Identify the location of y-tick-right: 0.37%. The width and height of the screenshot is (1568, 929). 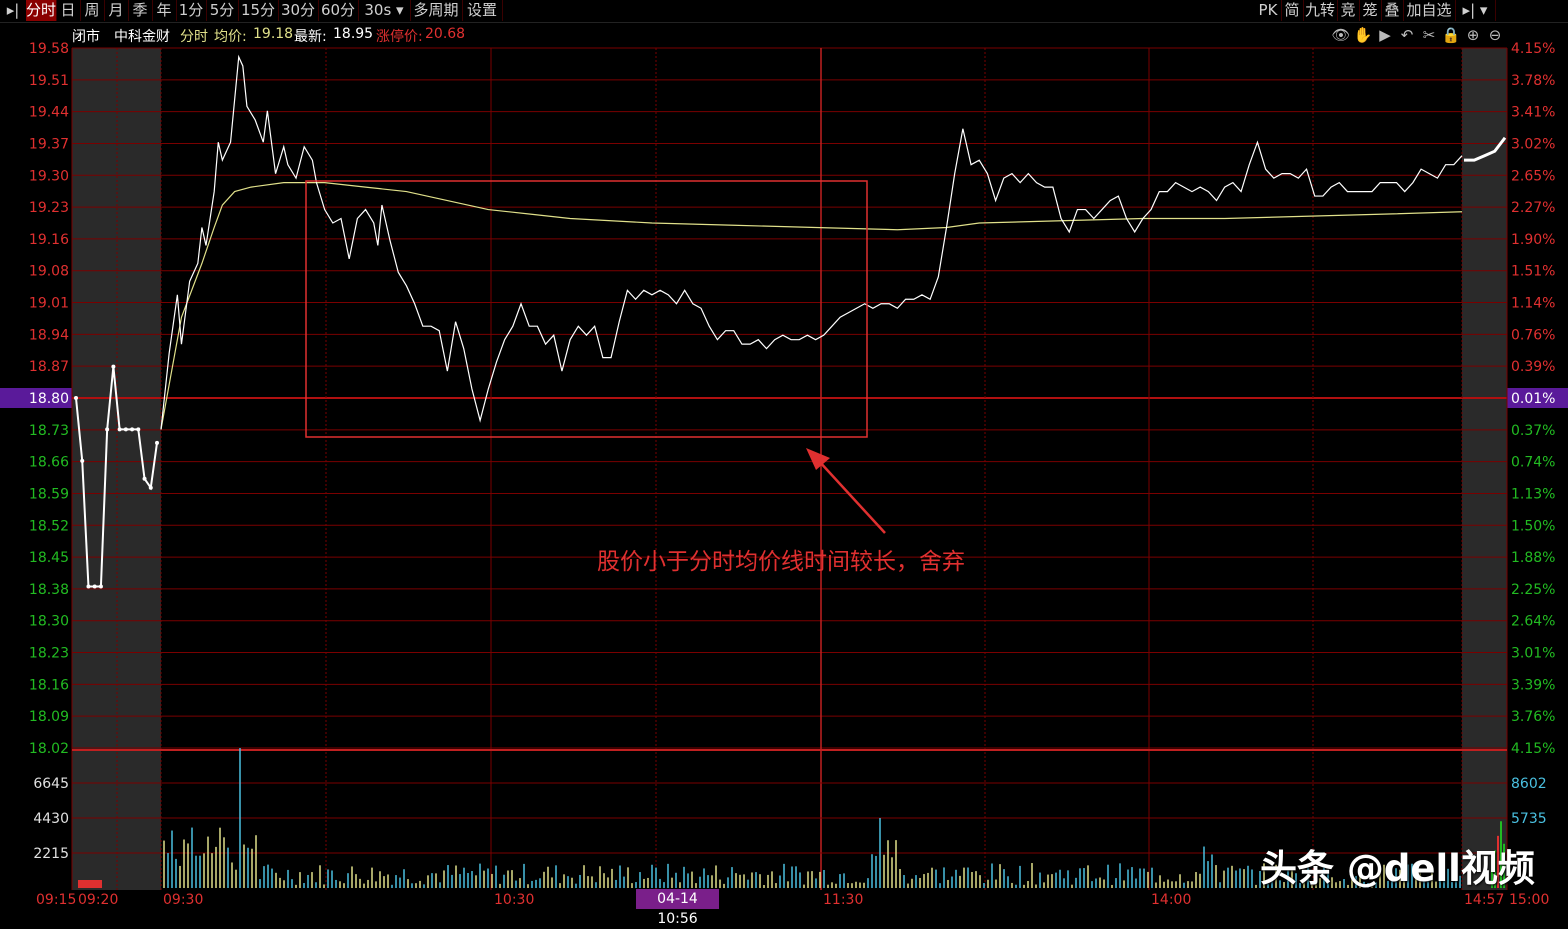
(1533, 431).